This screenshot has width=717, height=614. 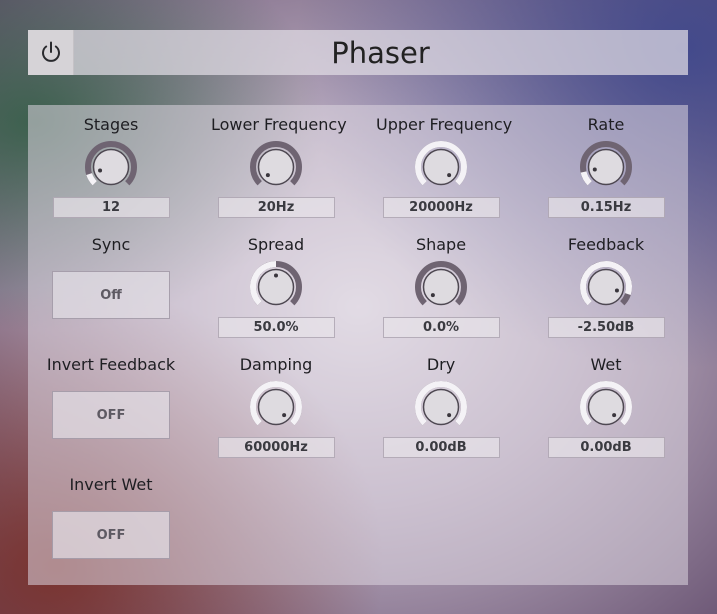 I want to click on feedback-control: Feedback -2.50dB, so click(x=606, y=286).